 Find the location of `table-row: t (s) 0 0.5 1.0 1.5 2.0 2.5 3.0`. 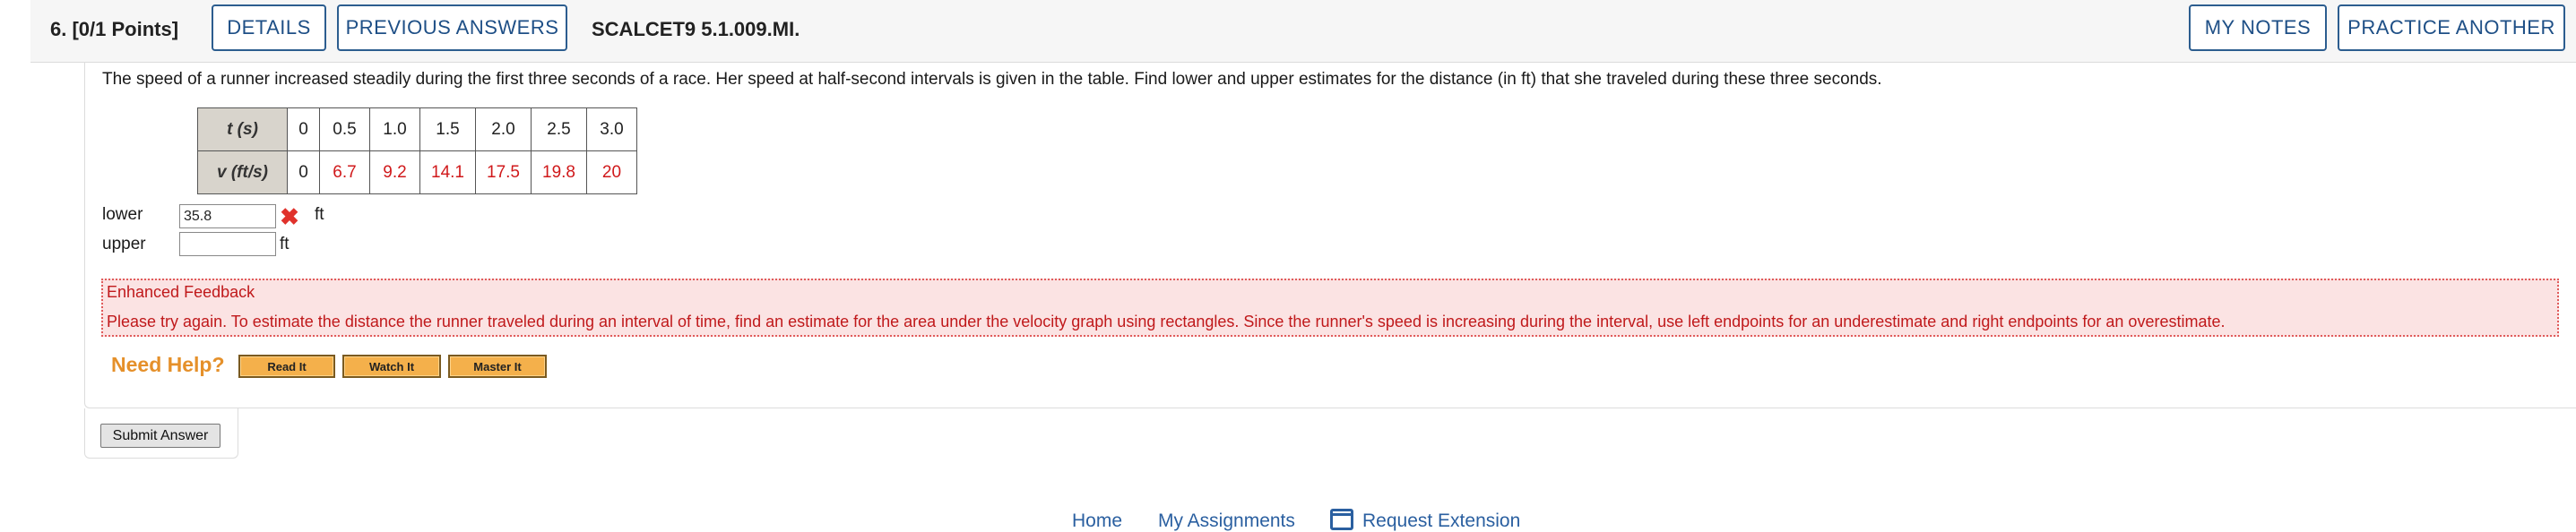

table-row: t (s) 0 0.5 1.0 1.5 2.0 2.5 3.0 is located at coordinates (417, 129).